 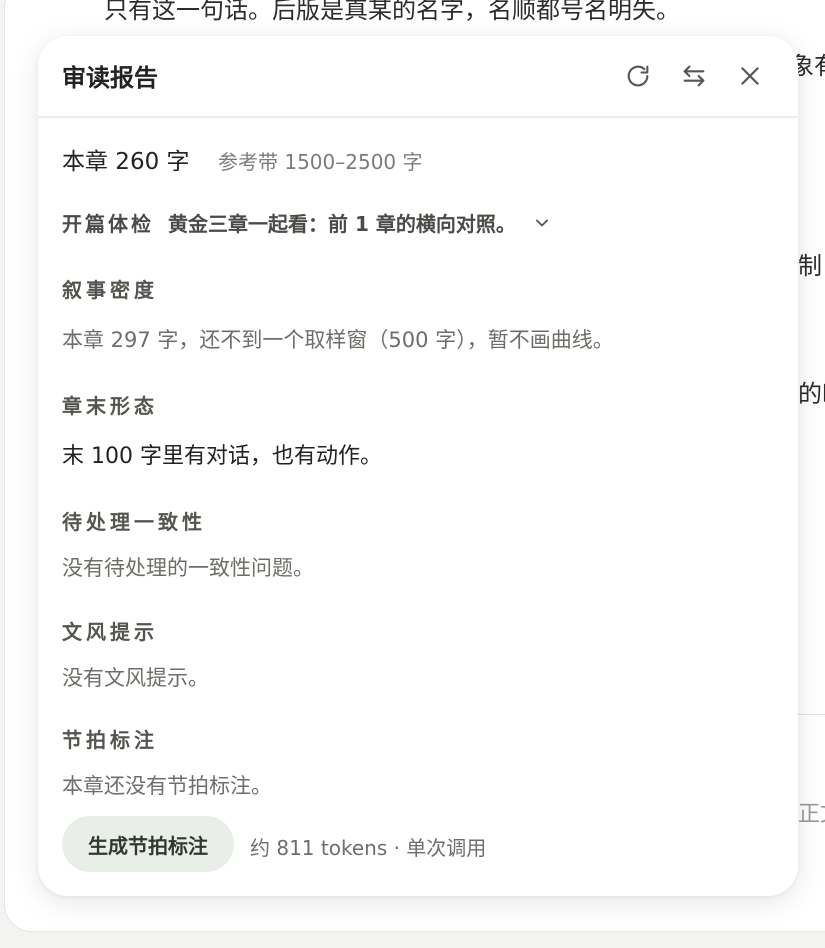 What do you see at coordinates (167, 786) in the screenshot?
I see `section-text-beat-annotation: 本章还没有节拍标注。` at bounding box center [167, 786].